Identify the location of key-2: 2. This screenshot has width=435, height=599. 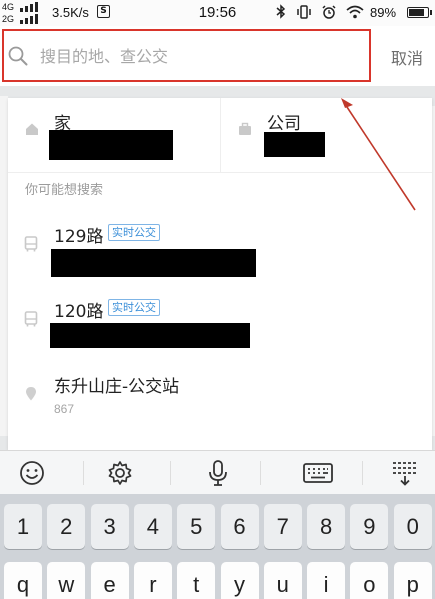
(66, 526).